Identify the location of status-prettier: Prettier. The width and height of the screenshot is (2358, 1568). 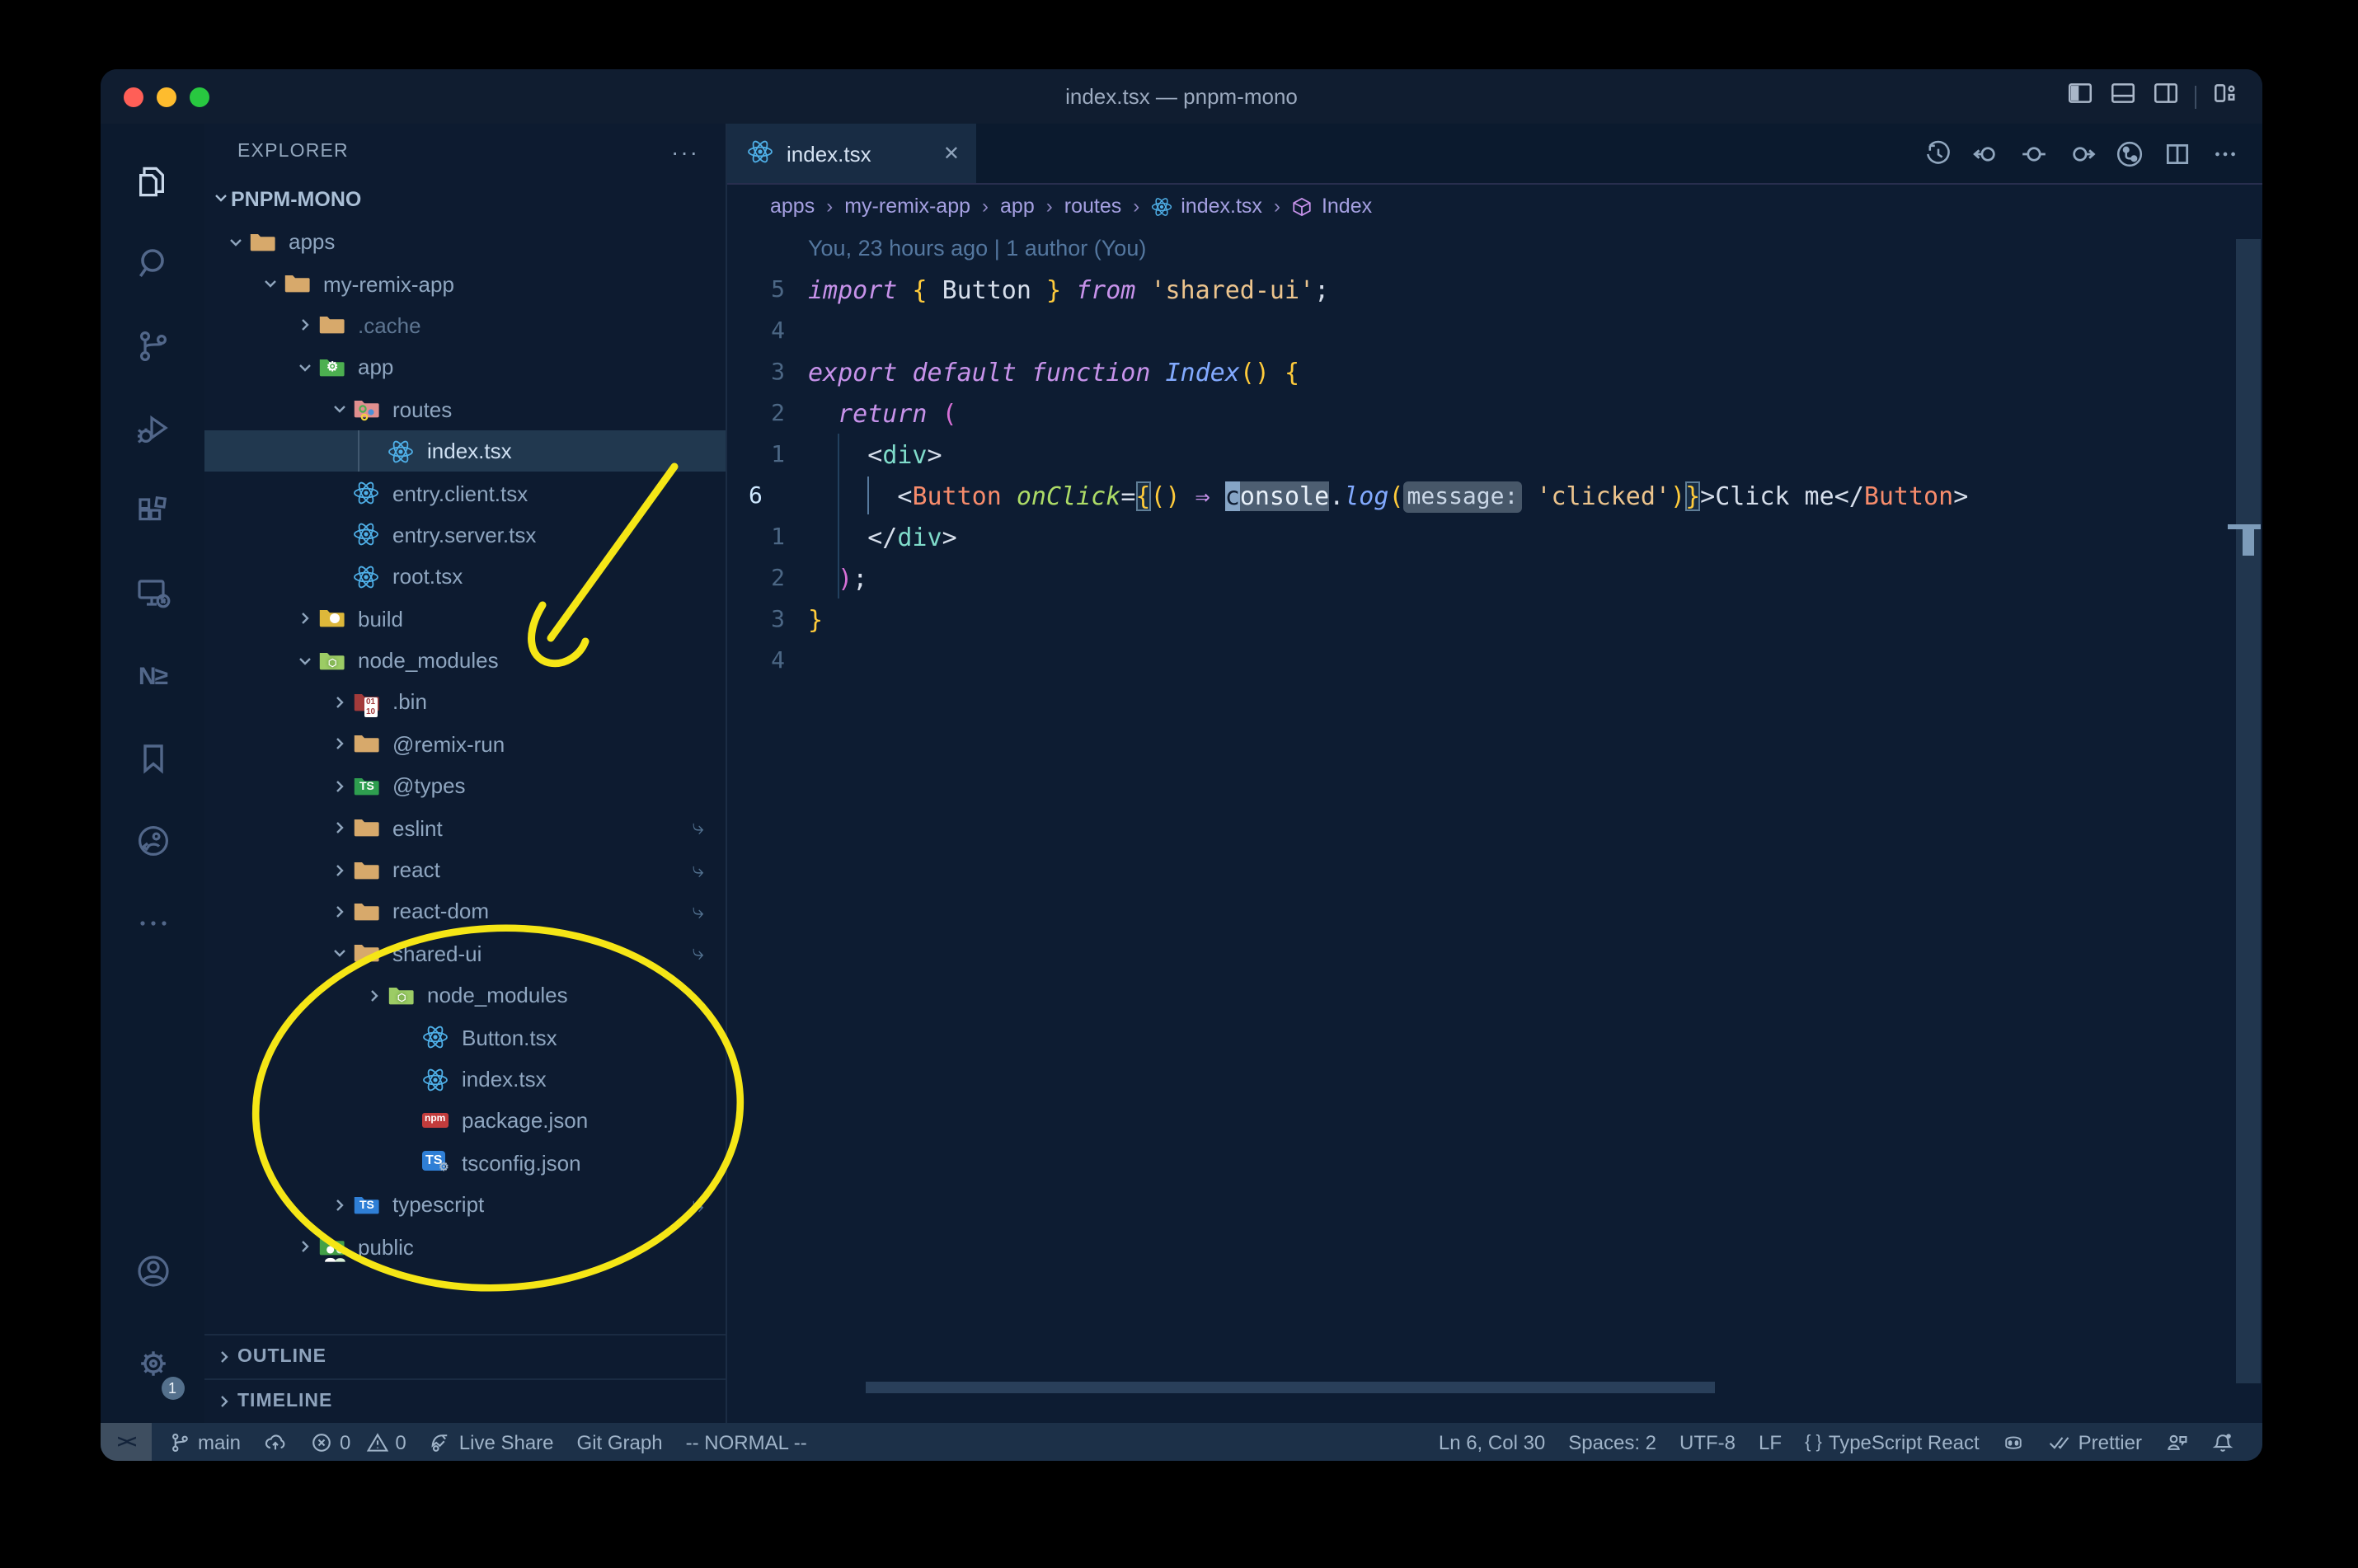
(2095, 1441).